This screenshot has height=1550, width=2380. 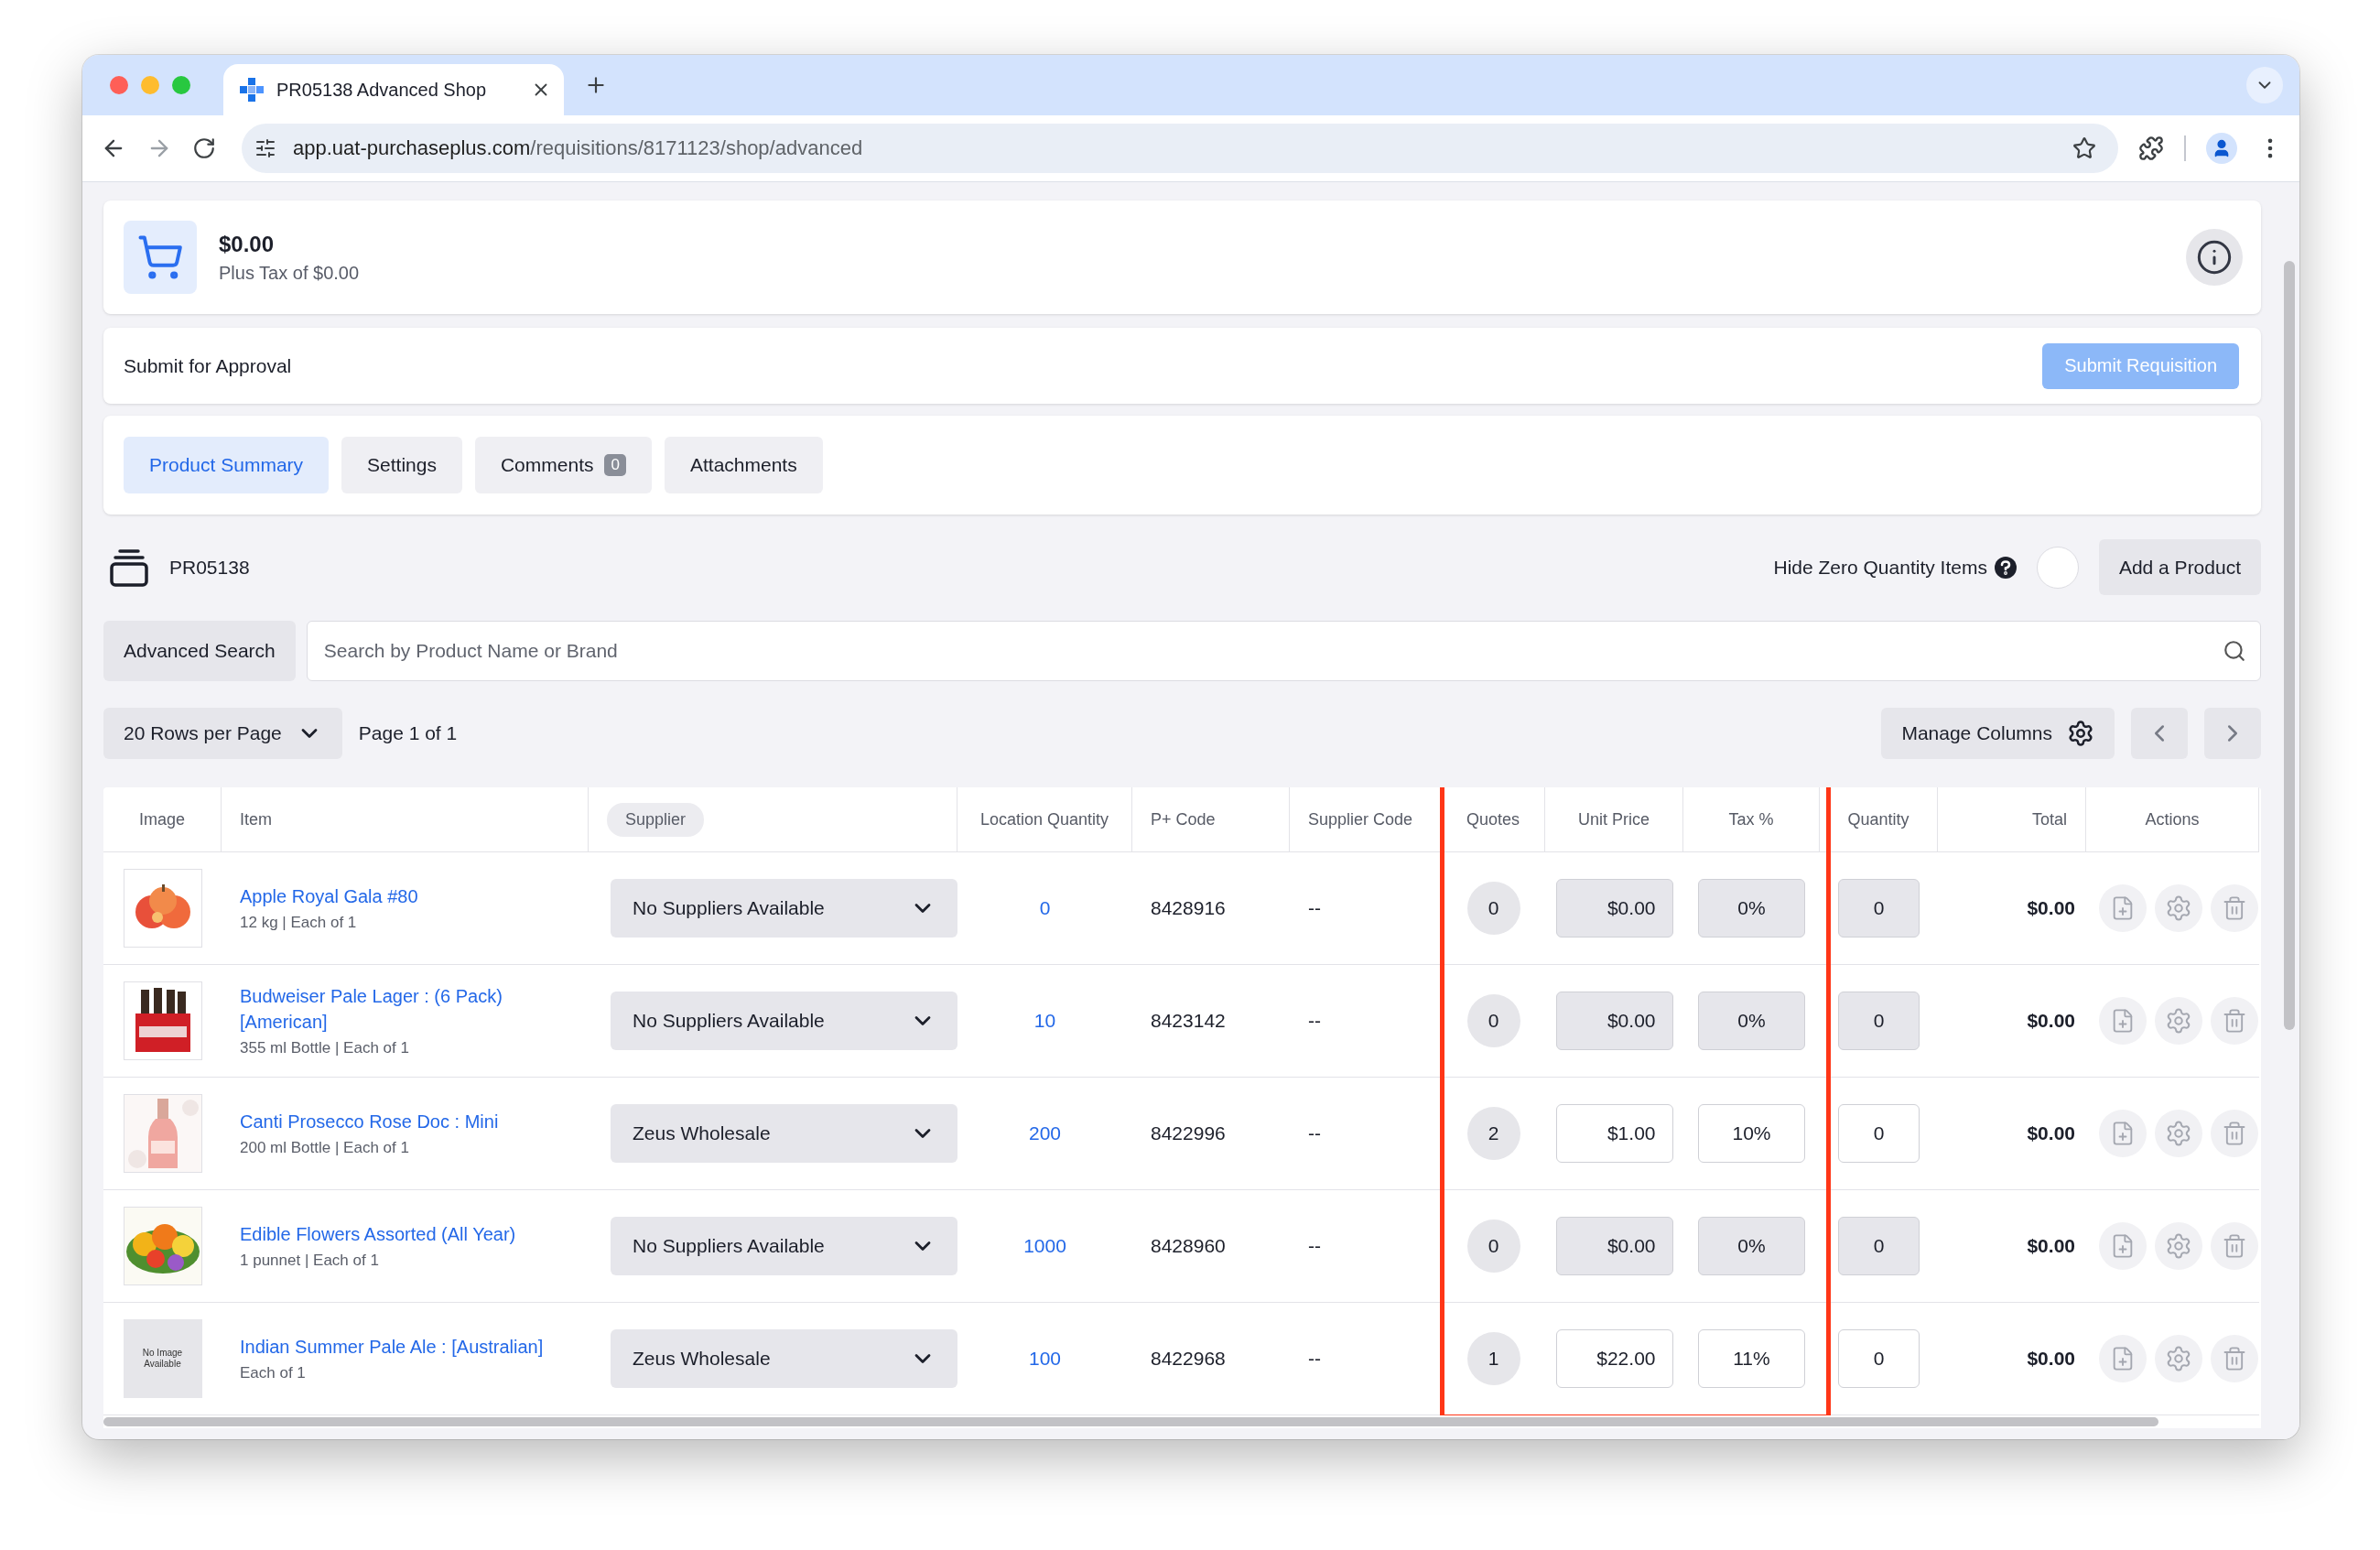 What do you see at coordinates (162, 819) in the screenshot?
I see `column-header: Image` at bounding box center [162, 819].